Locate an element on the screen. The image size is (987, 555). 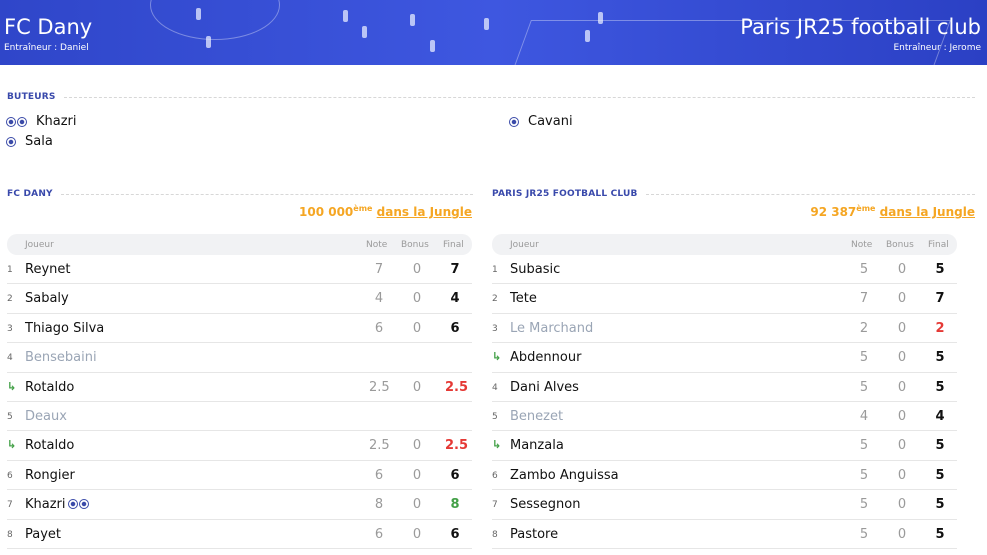
table-row: 6 Zambo Anguissa 5 0 5 is located at coordinates (724, 476).